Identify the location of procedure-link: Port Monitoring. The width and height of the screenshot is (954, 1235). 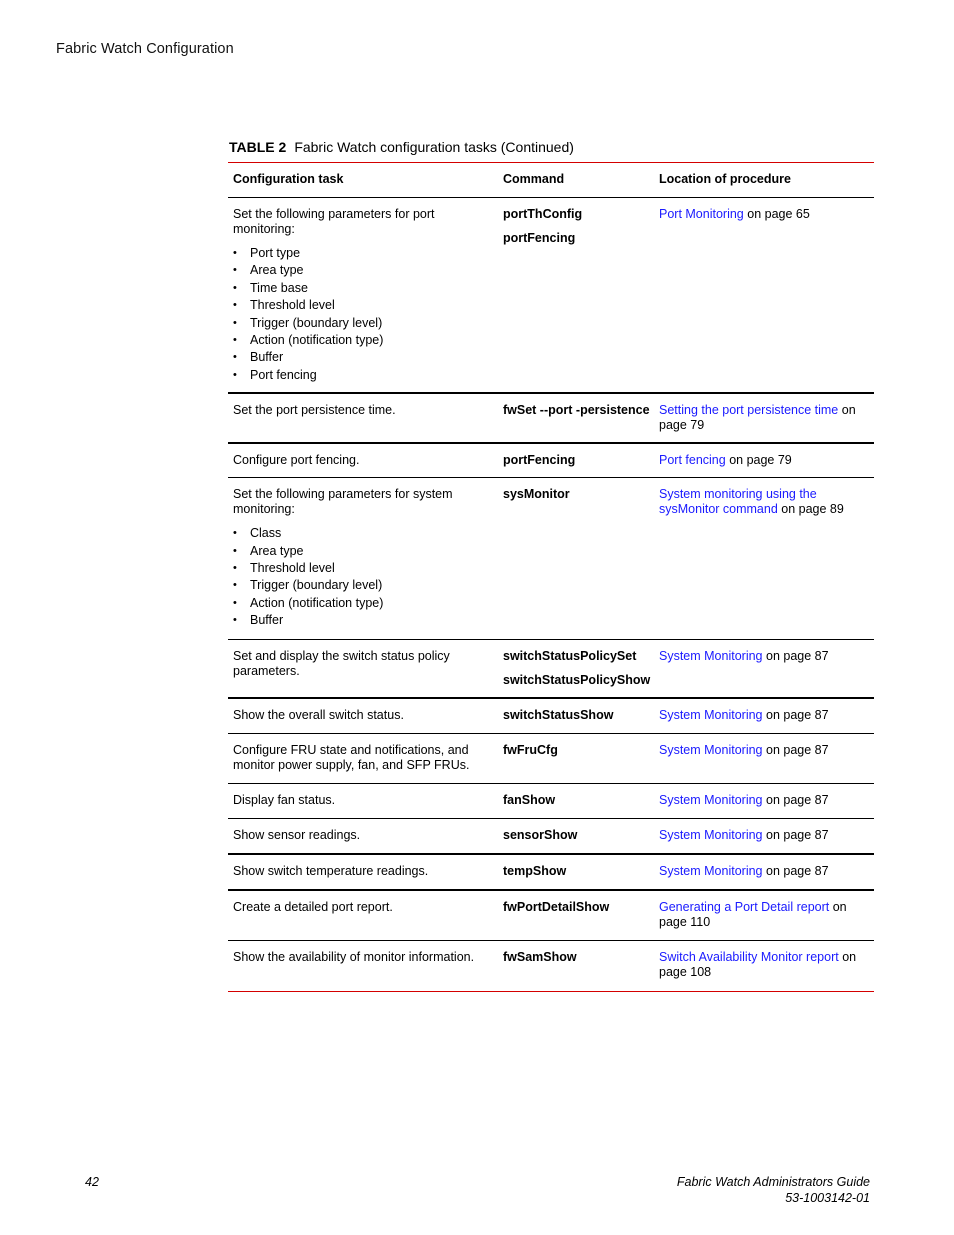
(701, 214).